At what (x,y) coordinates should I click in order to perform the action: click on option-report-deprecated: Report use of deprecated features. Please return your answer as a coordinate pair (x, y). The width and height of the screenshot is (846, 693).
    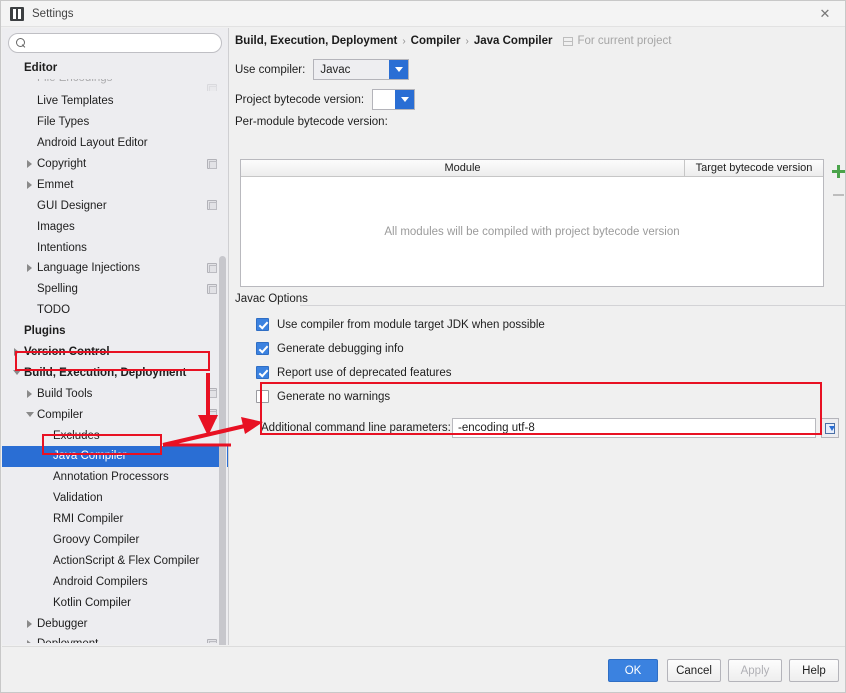
    Looking at the image, I should click on (354, 372).